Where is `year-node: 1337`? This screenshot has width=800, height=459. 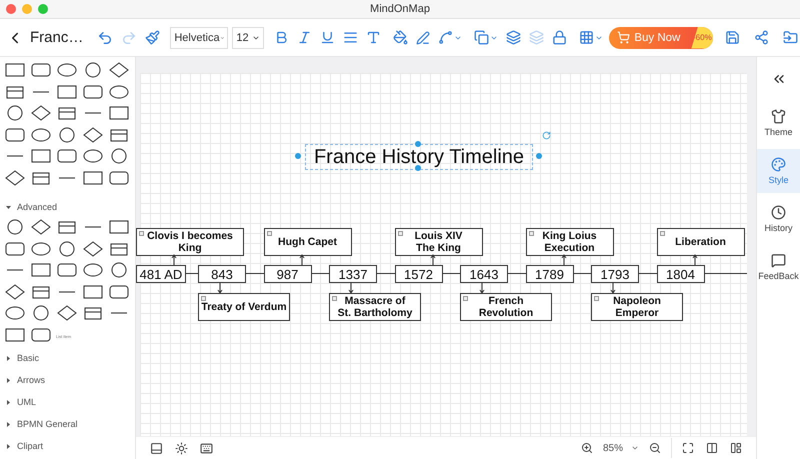 year-node: 1337 is located at coordinates (353, 274).